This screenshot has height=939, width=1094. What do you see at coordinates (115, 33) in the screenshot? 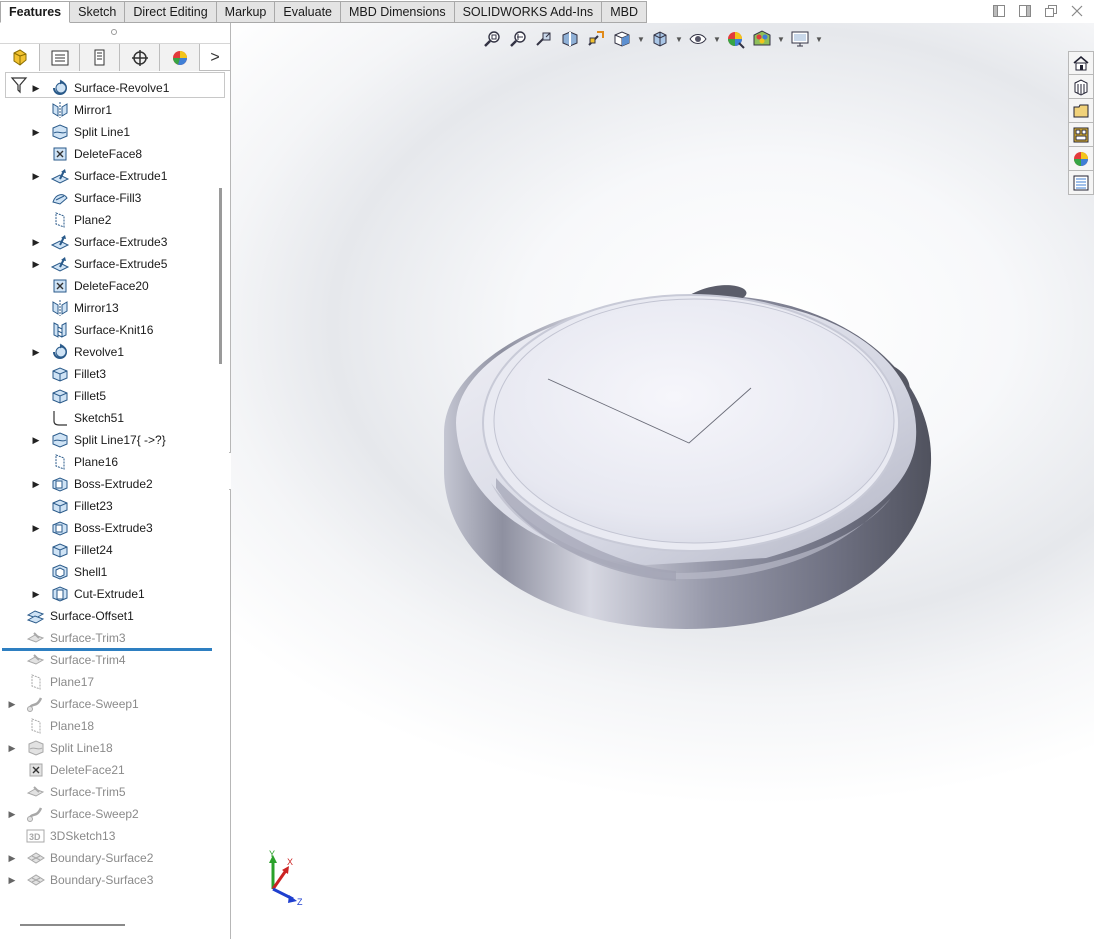
I see `panel-grip` at bounding box center [115, 33].